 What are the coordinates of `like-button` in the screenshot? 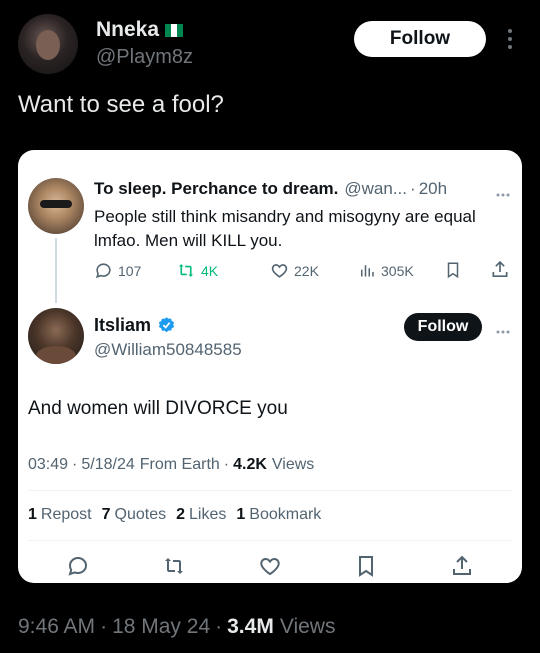 It's located at (270, 568).